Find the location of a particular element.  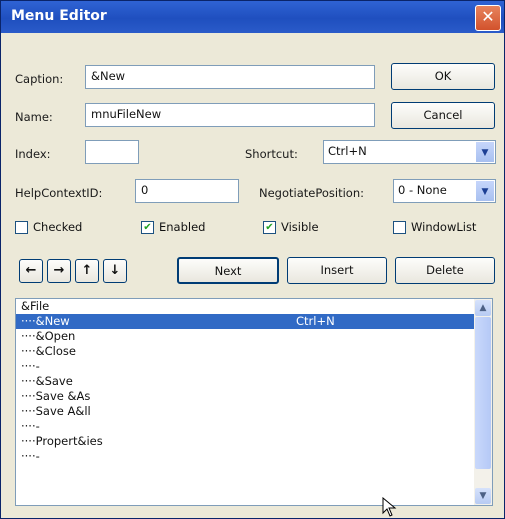

move-left-button: ← is located at coordinates (31, 271).